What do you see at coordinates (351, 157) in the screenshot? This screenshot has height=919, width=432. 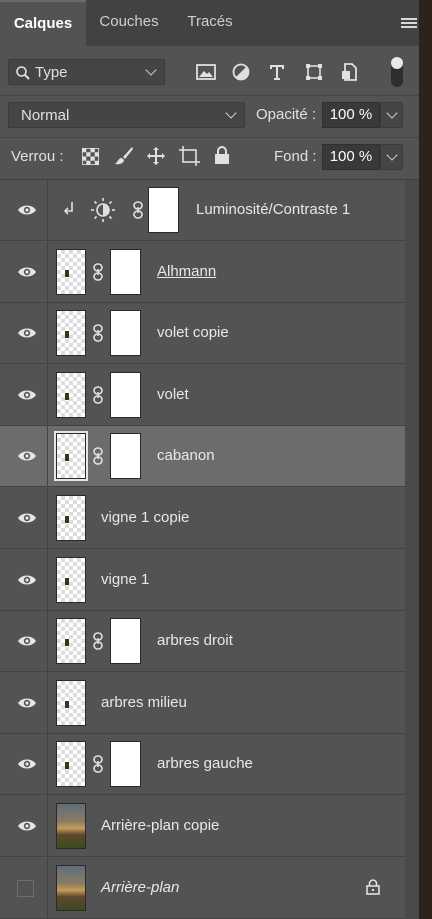 I see `fill-input: 100 %` at bounding box center [351, 157].